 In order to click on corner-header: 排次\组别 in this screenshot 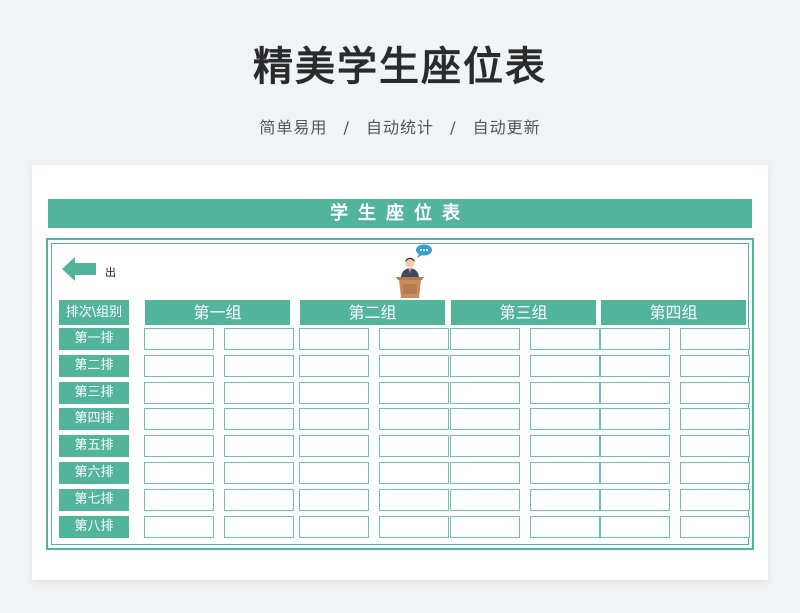, I will do `click(94, 312)`.